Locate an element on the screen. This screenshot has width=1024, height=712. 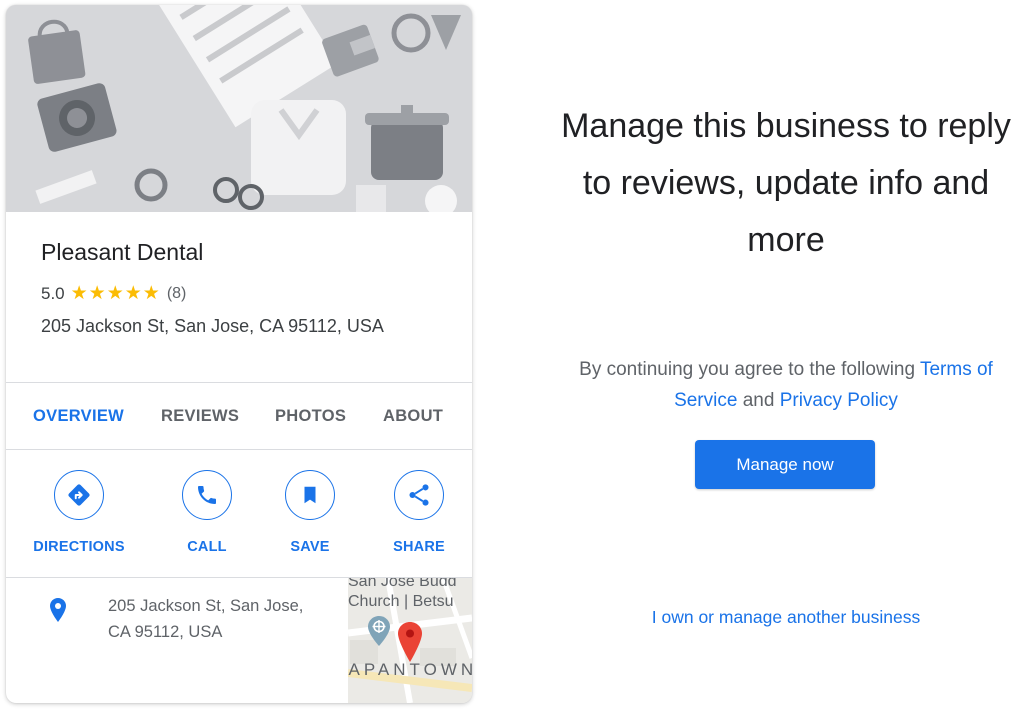
privacy-policy-link: Privacy Policy is located at coordinates (839, 400).